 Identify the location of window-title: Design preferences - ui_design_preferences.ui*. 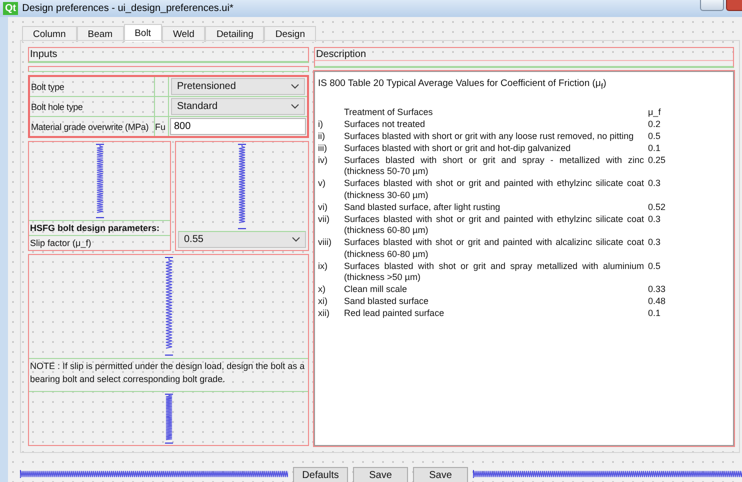
(128, 8).